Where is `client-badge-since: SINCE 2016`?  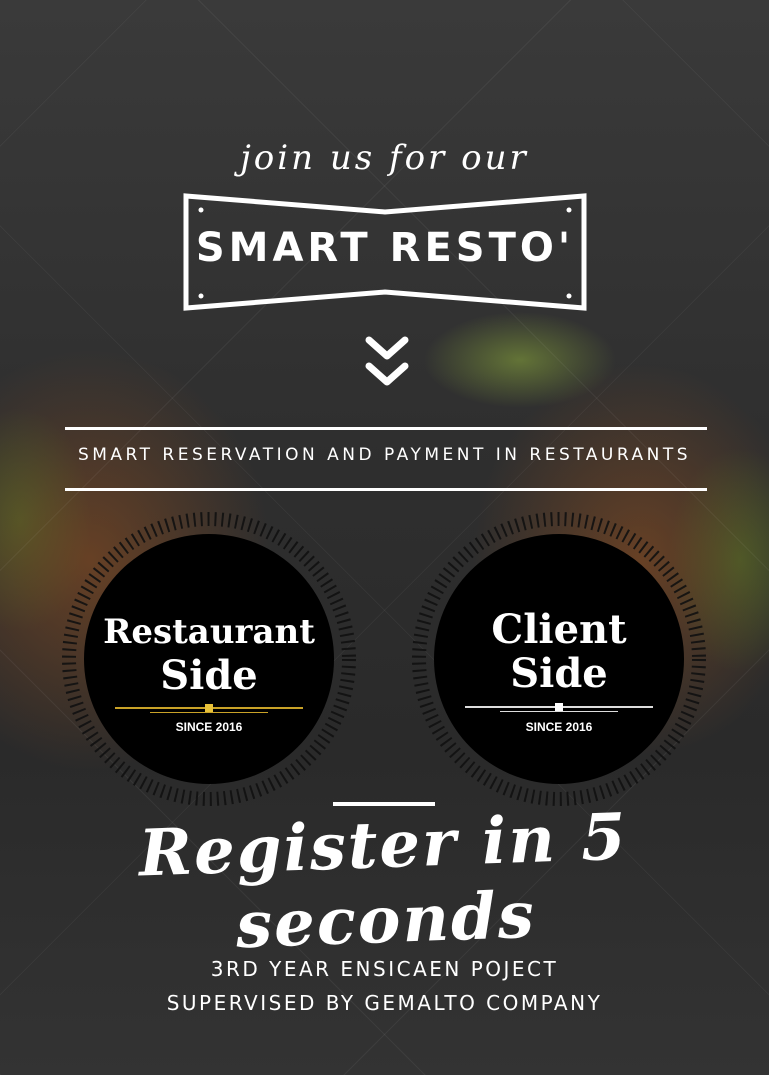
client-badge-since: SINCE 2016 is located at coordinates (559, 727).